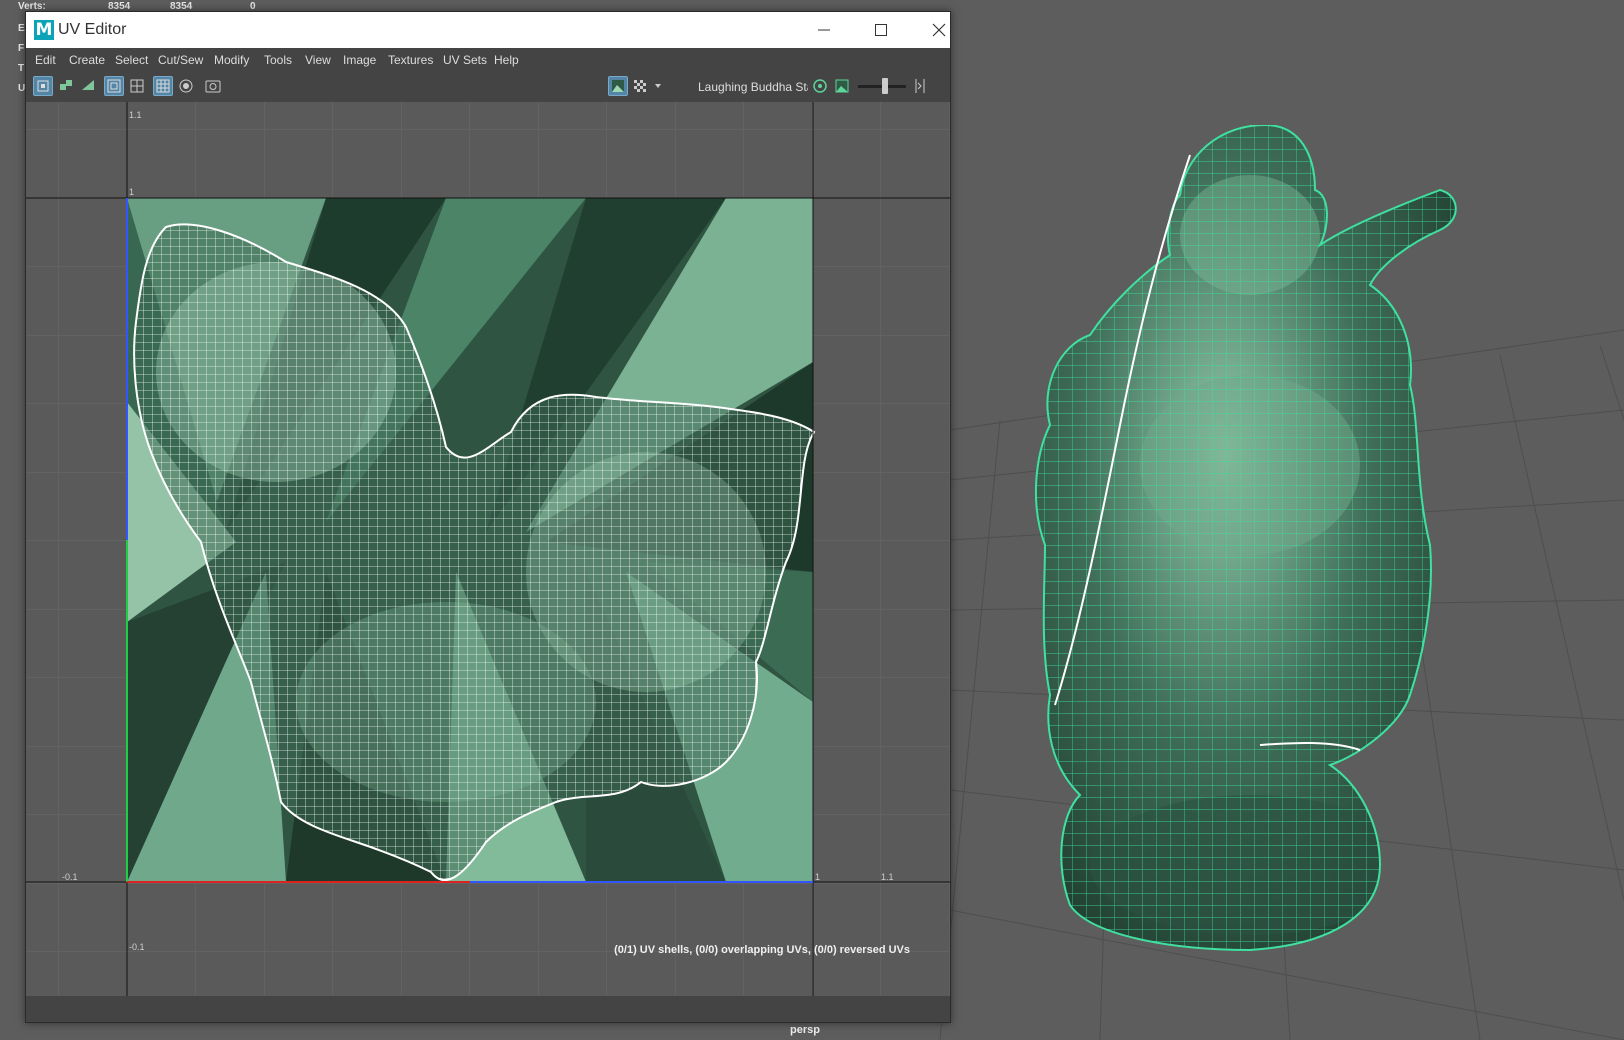 The height and width of the screenshot is (1040, 1624). I want to click on grid-border-icon, so click(137, 86).